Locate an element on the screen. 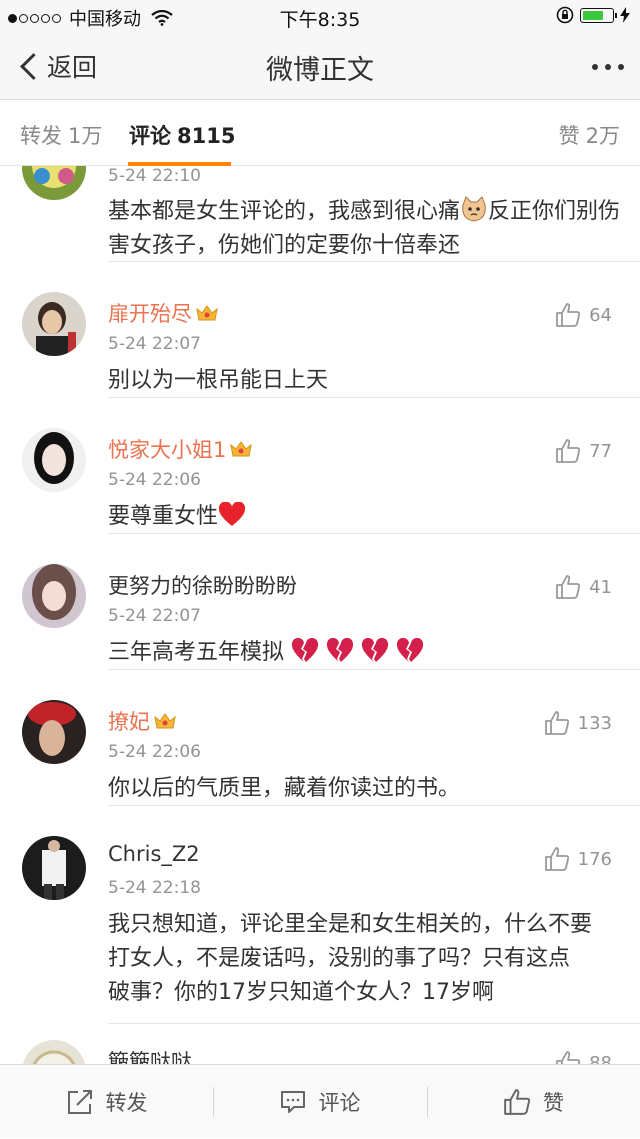 The height and width of the screenshot is (1139, 640). comment-text-part: 要尊重女性 is located at coordinates (163, 516).